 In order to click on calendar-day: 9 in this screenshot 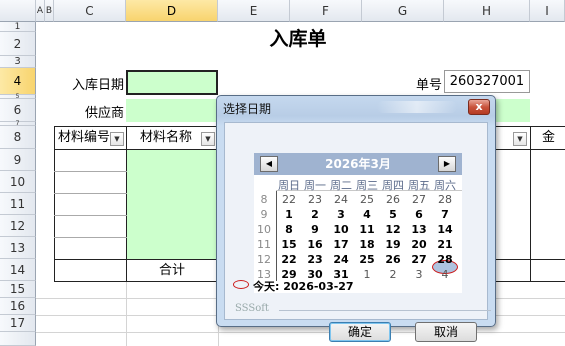, I will do `click(315, 229)`.